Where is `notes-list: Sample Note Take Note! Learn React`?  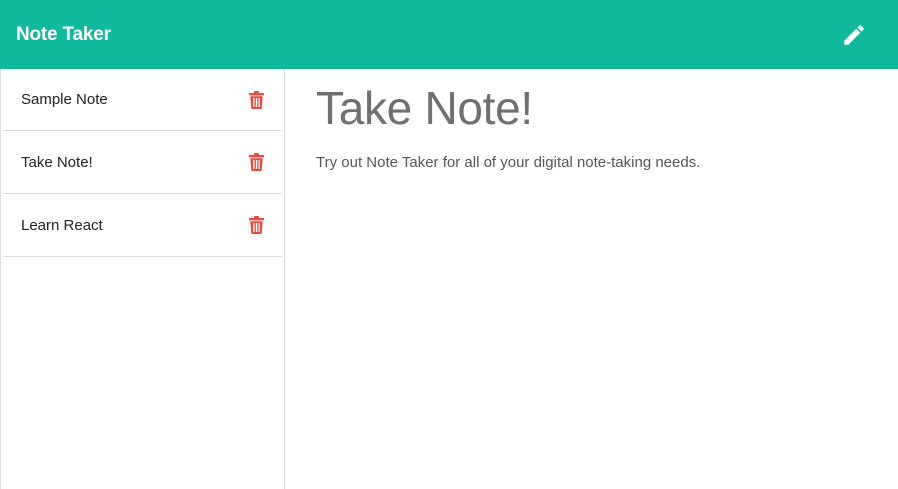 notes-list: Sample Note Take Note! Learn React is located at coordinates (142, 163).